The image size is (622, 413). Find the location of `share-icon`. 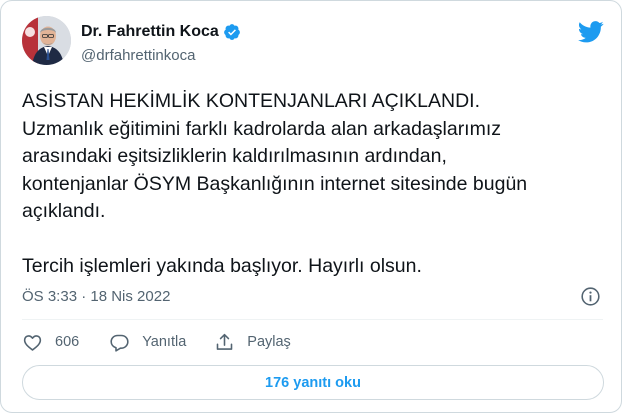

share-icon is located at coordinates (224, 341).